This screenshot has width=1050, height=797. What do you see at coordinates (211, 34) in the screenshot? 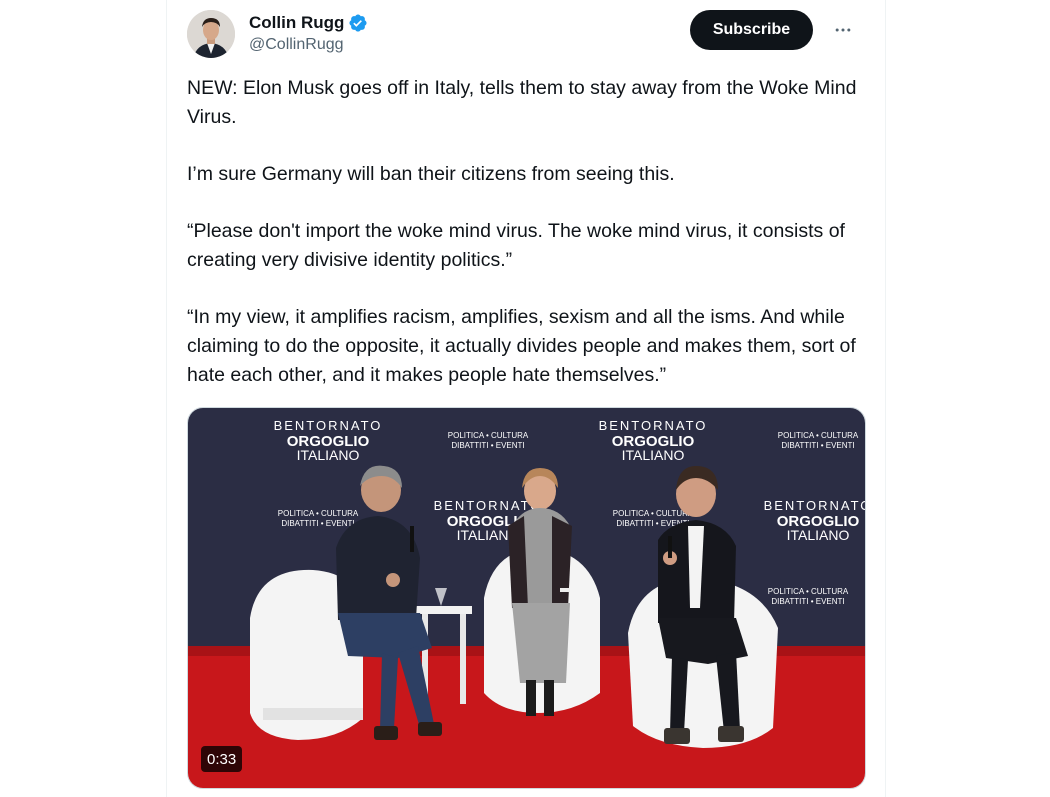
I see `avatar` at bounding box center [211, 34].